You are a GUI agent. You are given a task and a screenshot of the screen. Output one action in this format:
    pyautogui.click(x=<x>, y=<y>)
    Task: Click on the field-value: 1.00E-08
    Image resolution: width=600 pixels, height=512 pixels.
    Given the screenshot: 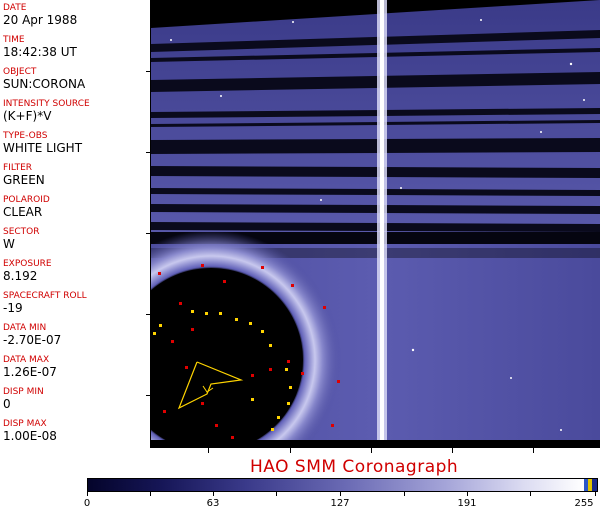 What is the action you would take?
    pyautogui.click(x=30, y=436)
    